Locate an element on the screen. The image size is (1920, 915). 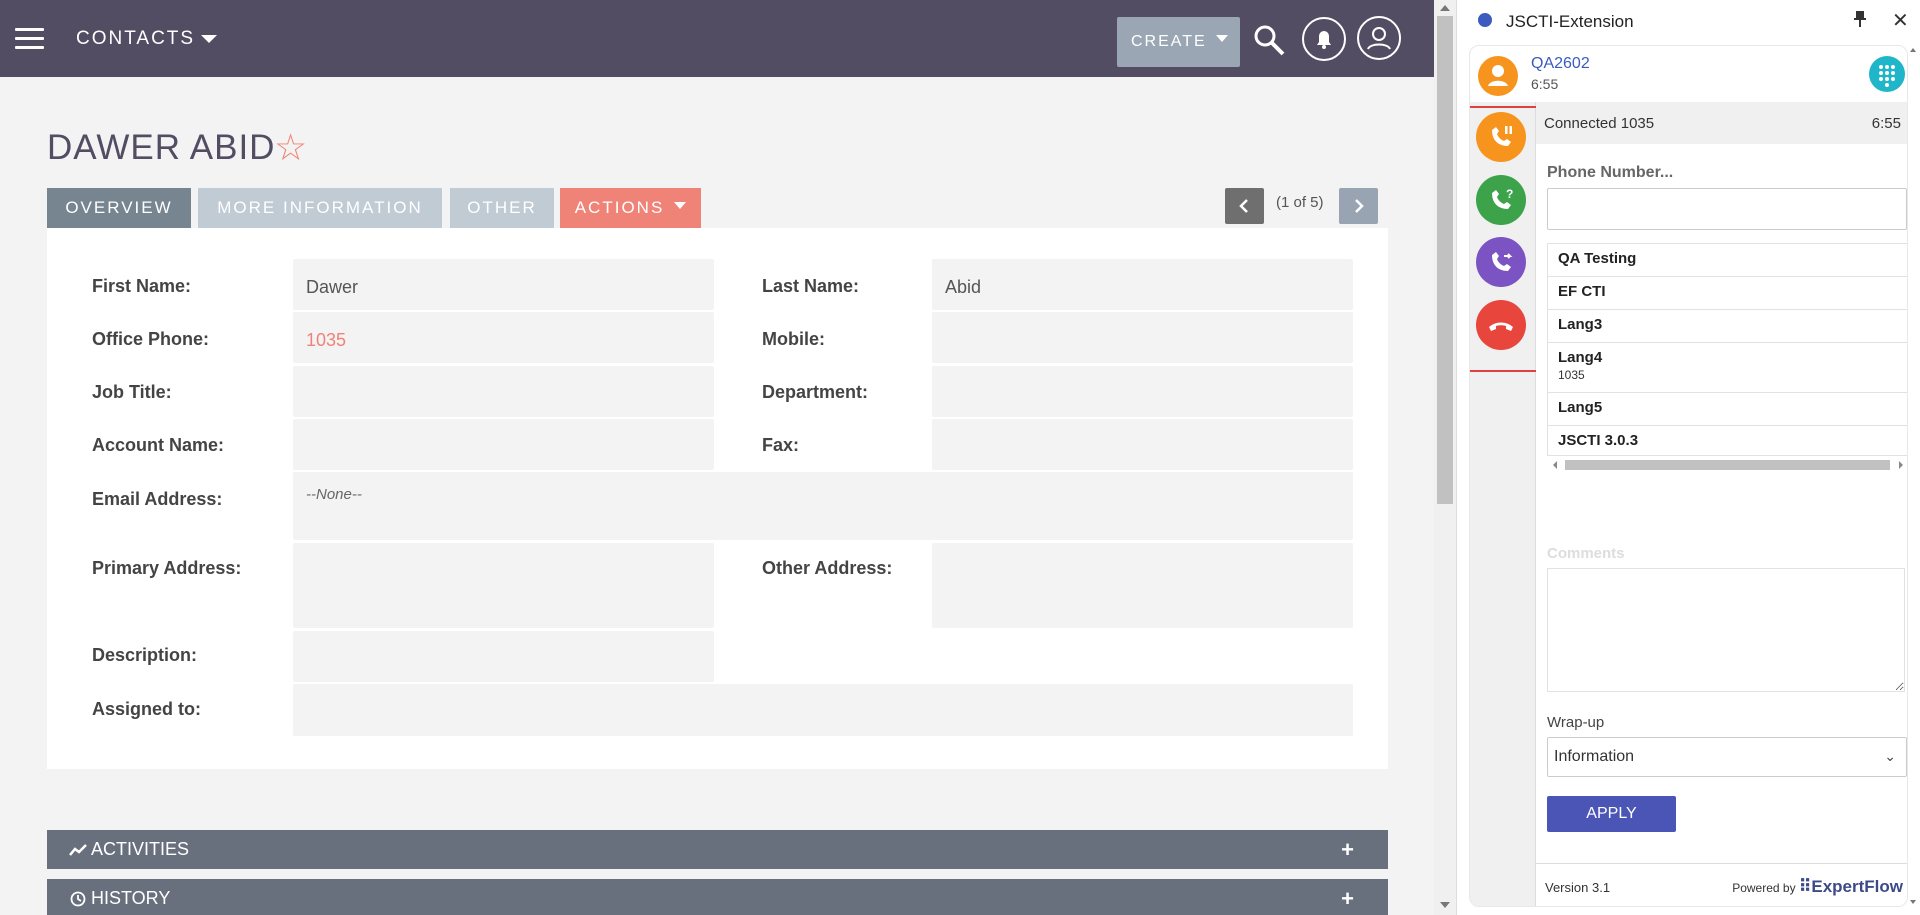
list-item-label: Lang3 is located at coordinates (1580, 324).